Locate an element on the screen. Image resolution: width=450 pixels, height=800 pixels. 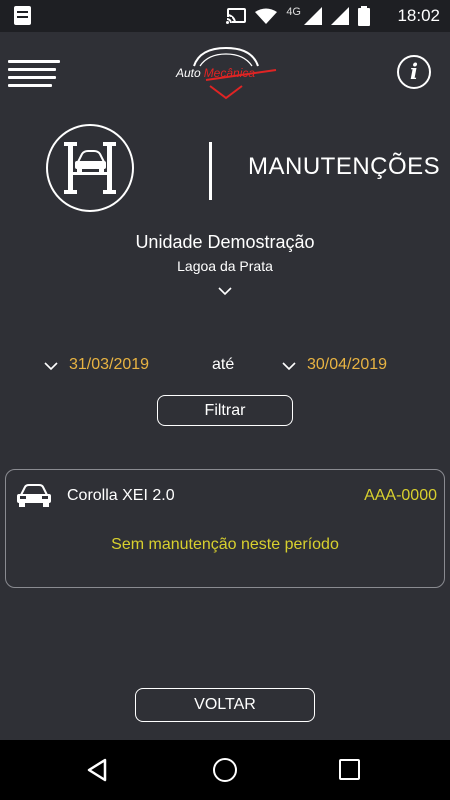
vehicle-model: Corolla XEI 2.0 is located at coordinates (121, 495).